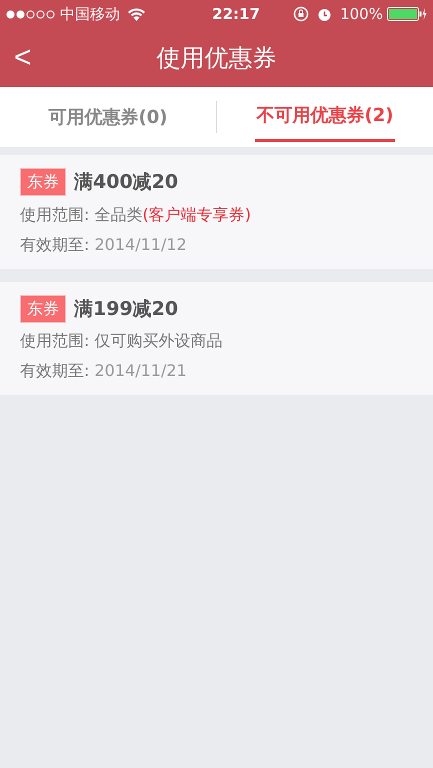  Describe the element at coordinates (122, 341) in the screenshot. I see `scope-text: 使用范围: 仅可购买外设商品` at that location.